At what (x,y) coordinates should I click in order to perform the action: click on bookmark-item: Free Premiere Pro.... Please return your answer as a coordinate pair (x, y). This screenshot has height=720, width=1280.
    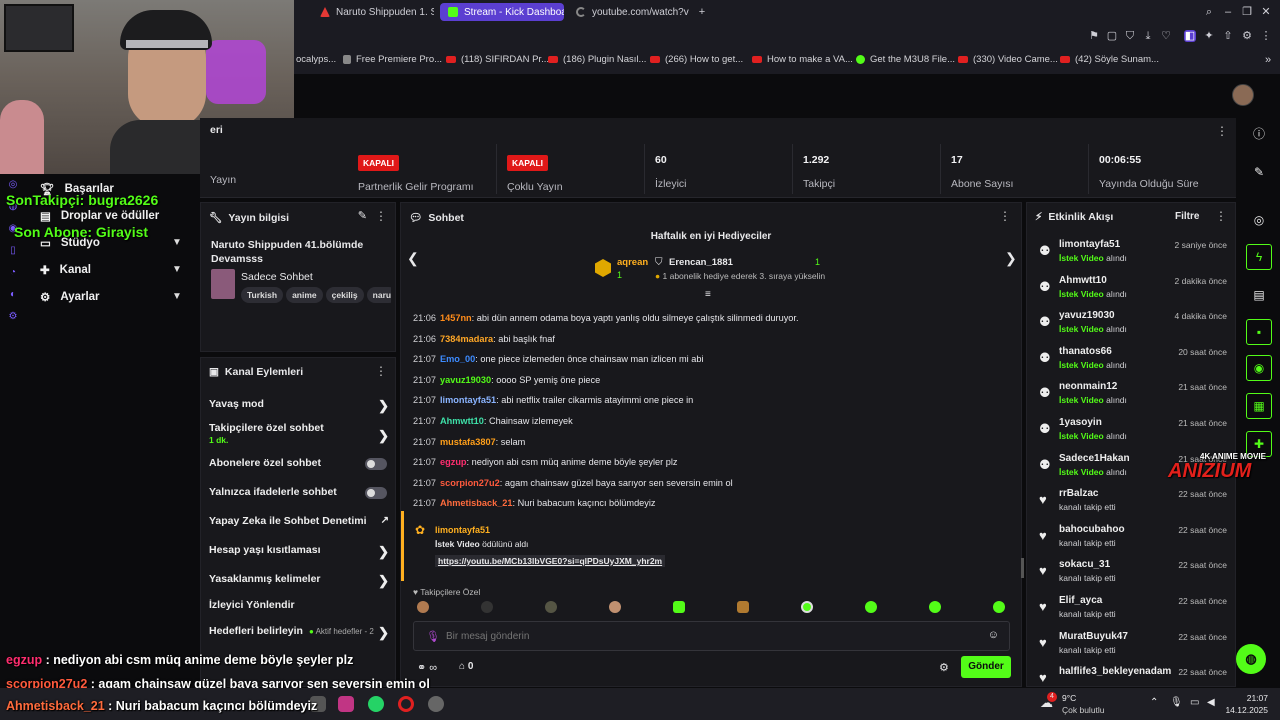
    Looking at the image, I should click on (392, 59).